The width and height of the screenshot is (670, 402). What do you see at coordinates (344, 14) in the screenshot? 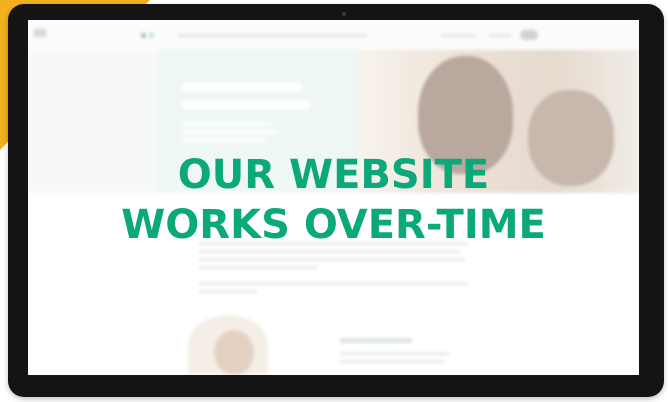
I see `camera-icon` at bounding box center [344, 14].